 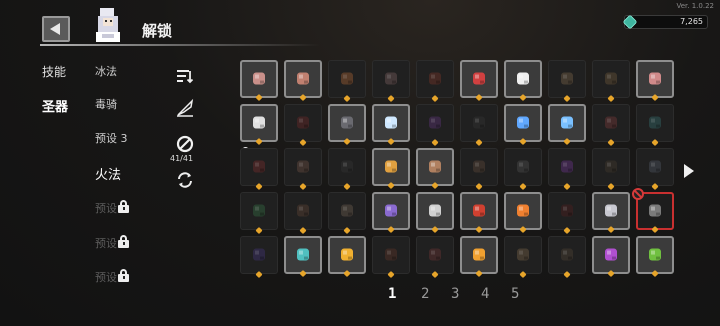 What do you see at coordinates (479, 122) in the screenshot?
I see `orb-icon` at bounding box center [479, 122].